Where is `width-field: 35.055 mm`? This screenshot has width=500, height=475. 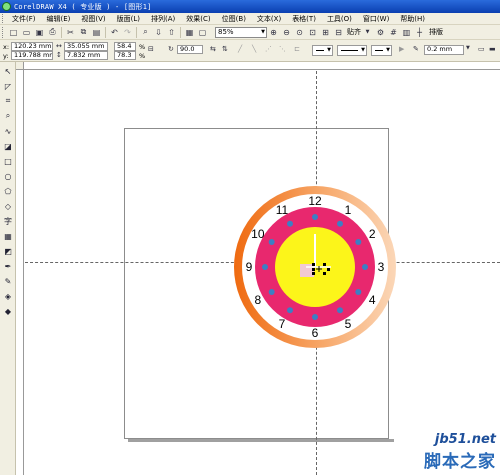
width-field: 35.055 mm is located at coordinates (86, 46).